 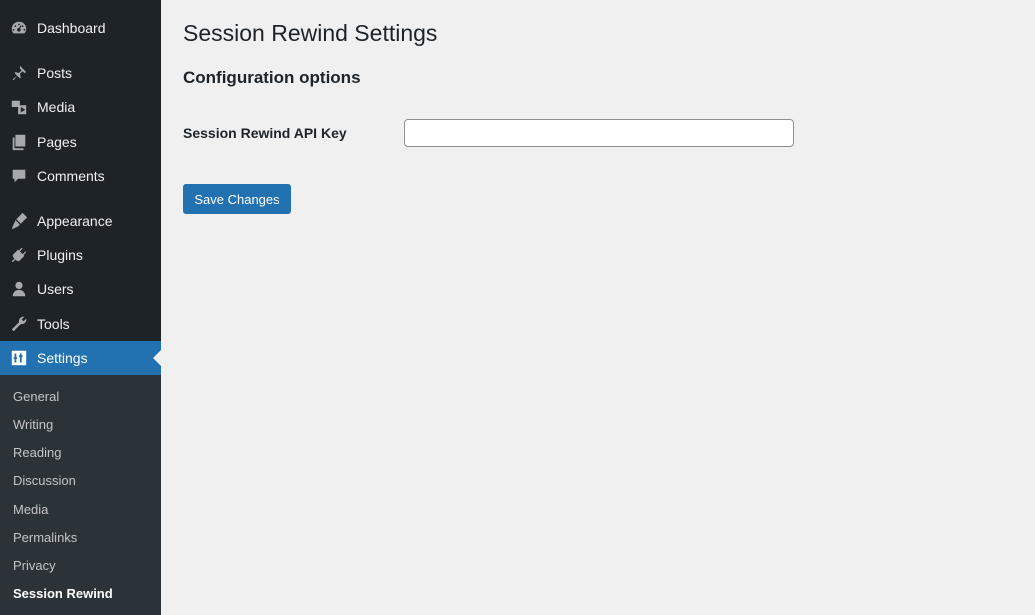 I want to click on brush-icon, so click(x=19, y=221).